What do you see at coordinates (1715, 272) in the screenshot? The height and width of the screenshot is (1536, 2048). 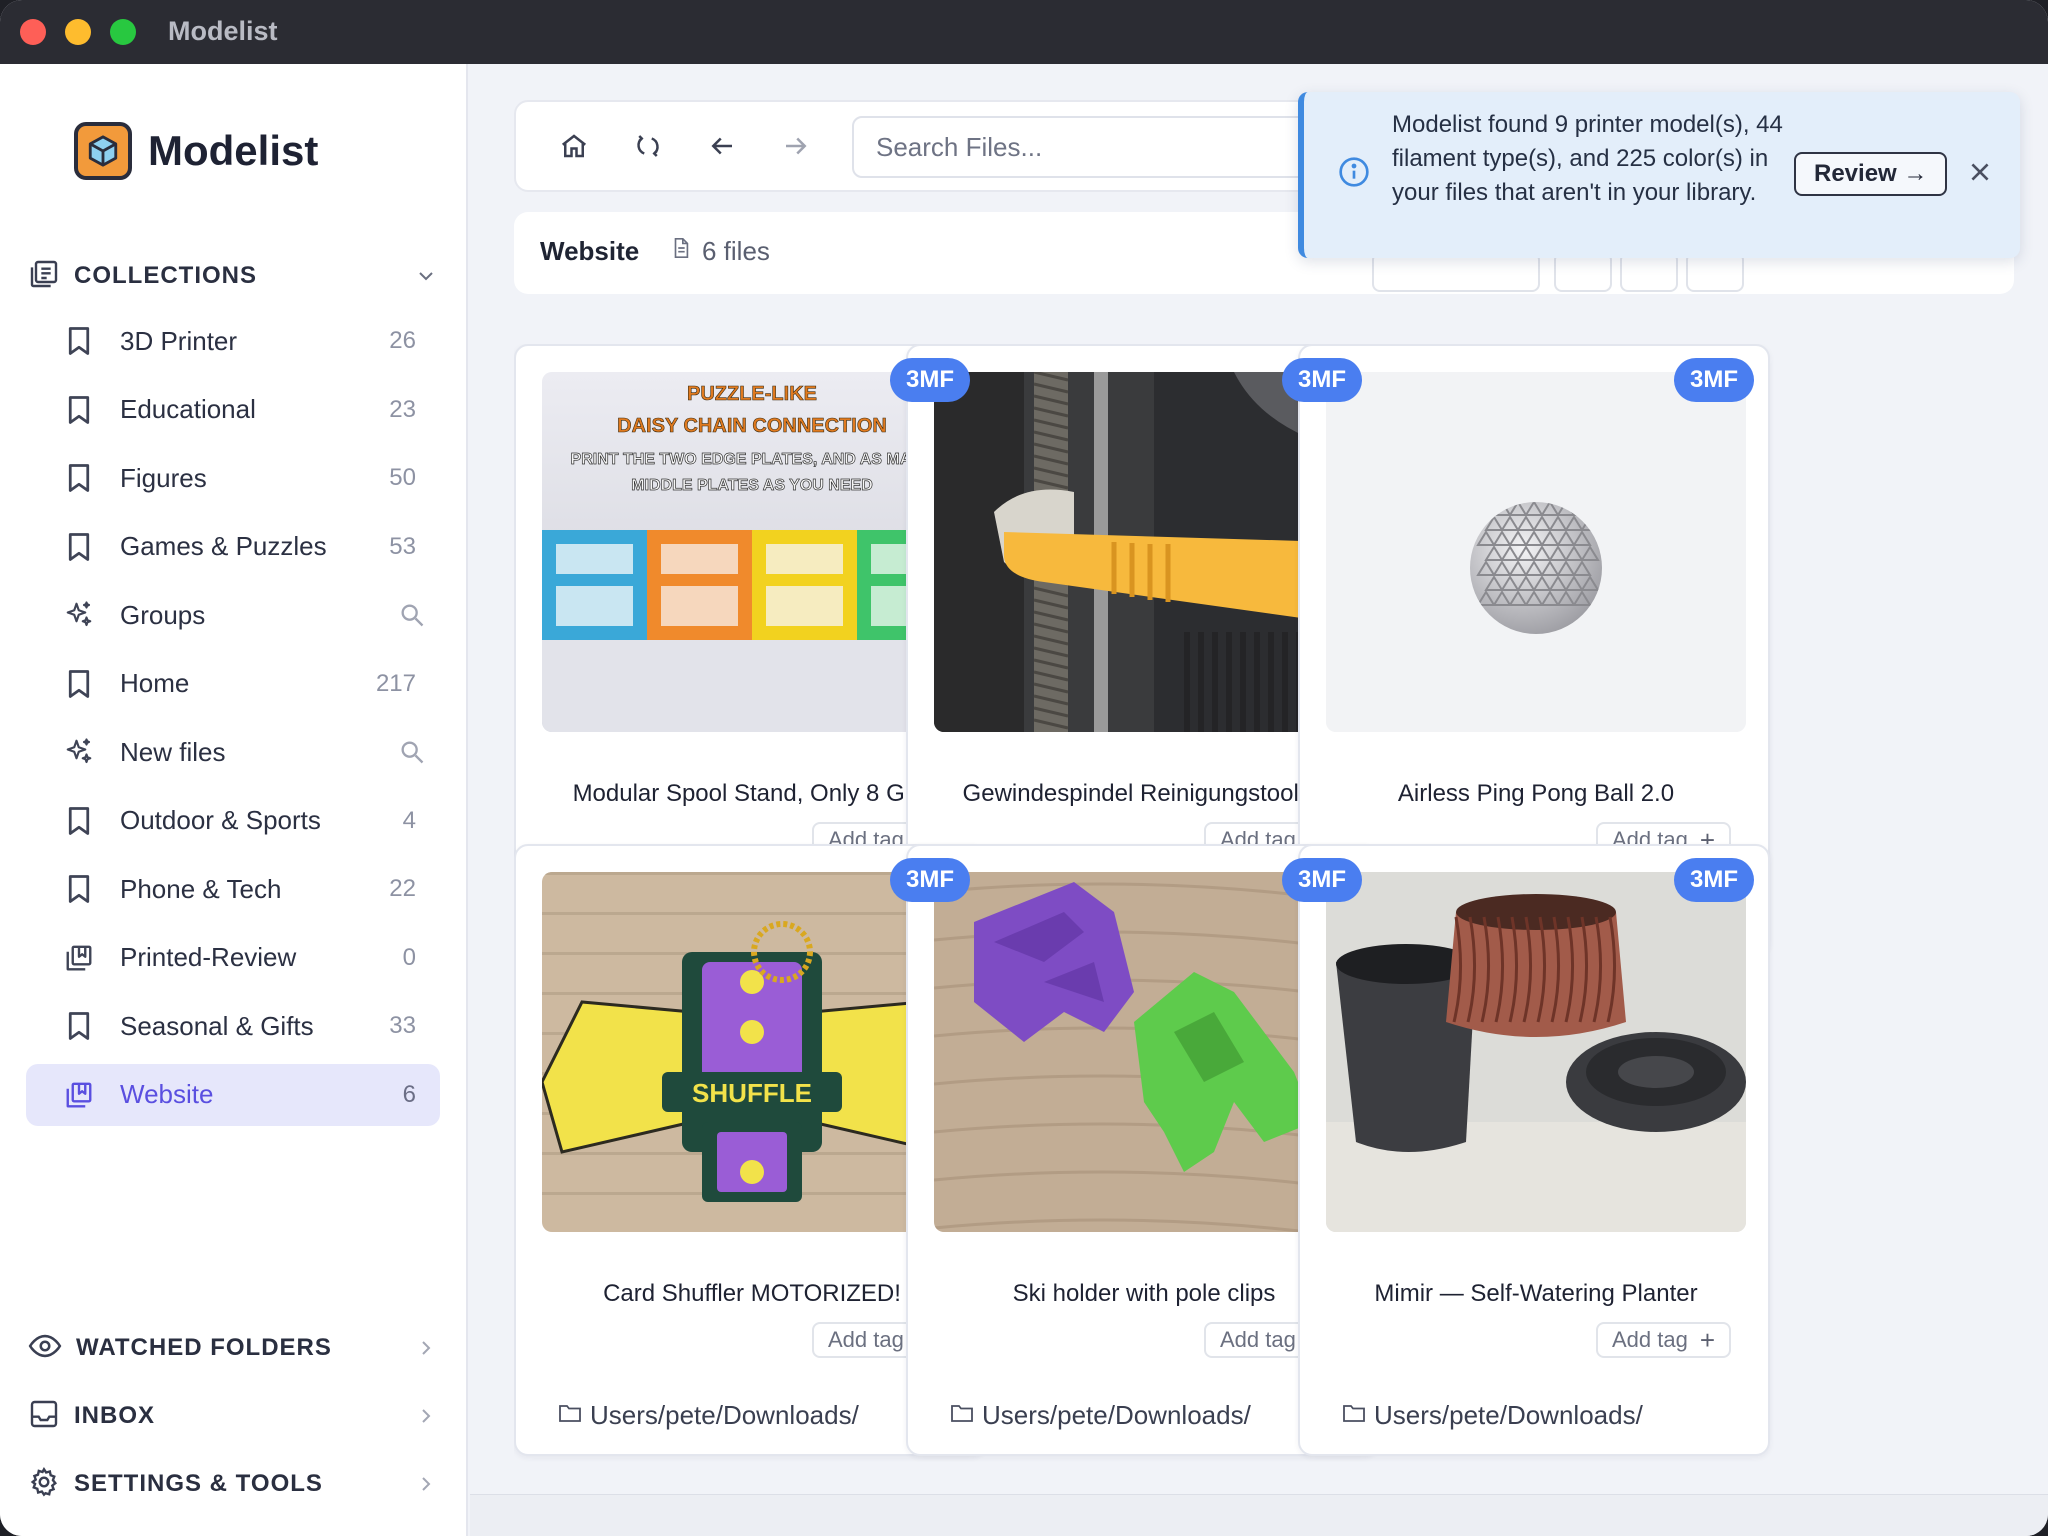 I see `delete-button` at bounding box center [1715, 272].